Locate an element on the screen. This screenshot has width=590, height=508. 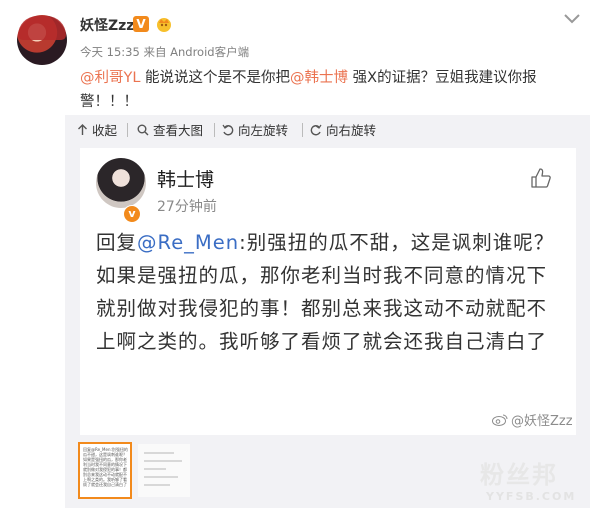
post-time: 今天 15:35 is located at coordinates (110, 52).